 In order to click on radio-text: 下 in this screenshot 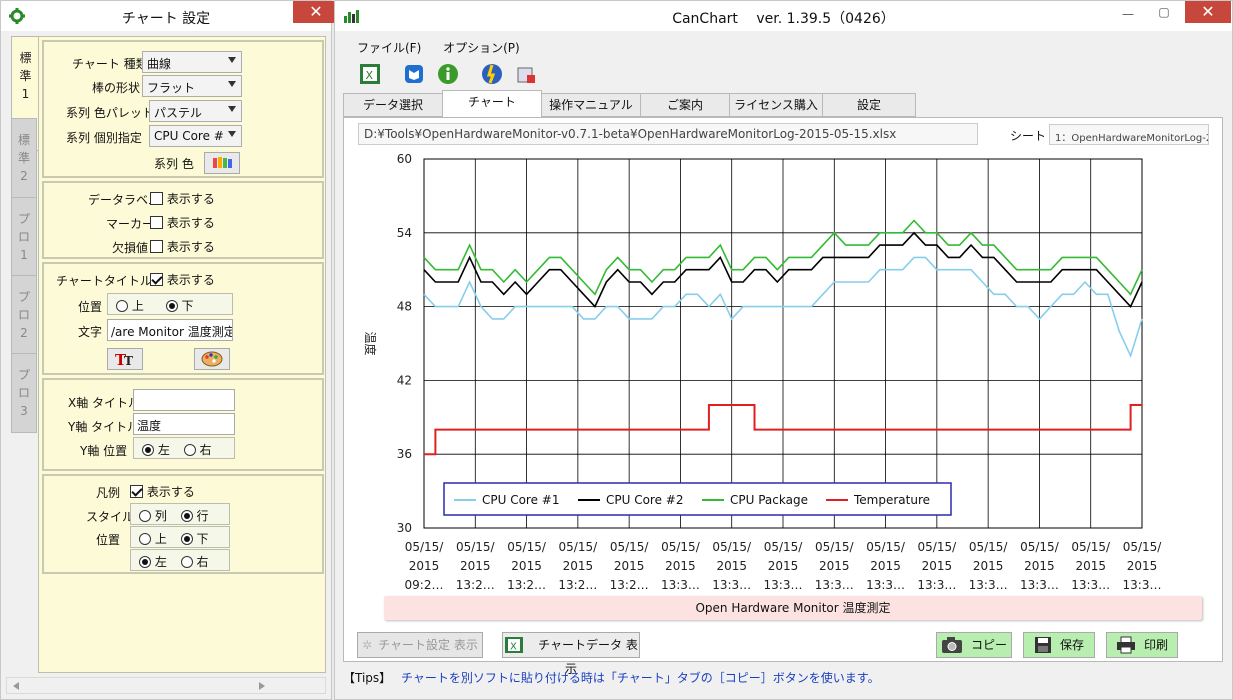, I will do `click(187, 306)`.